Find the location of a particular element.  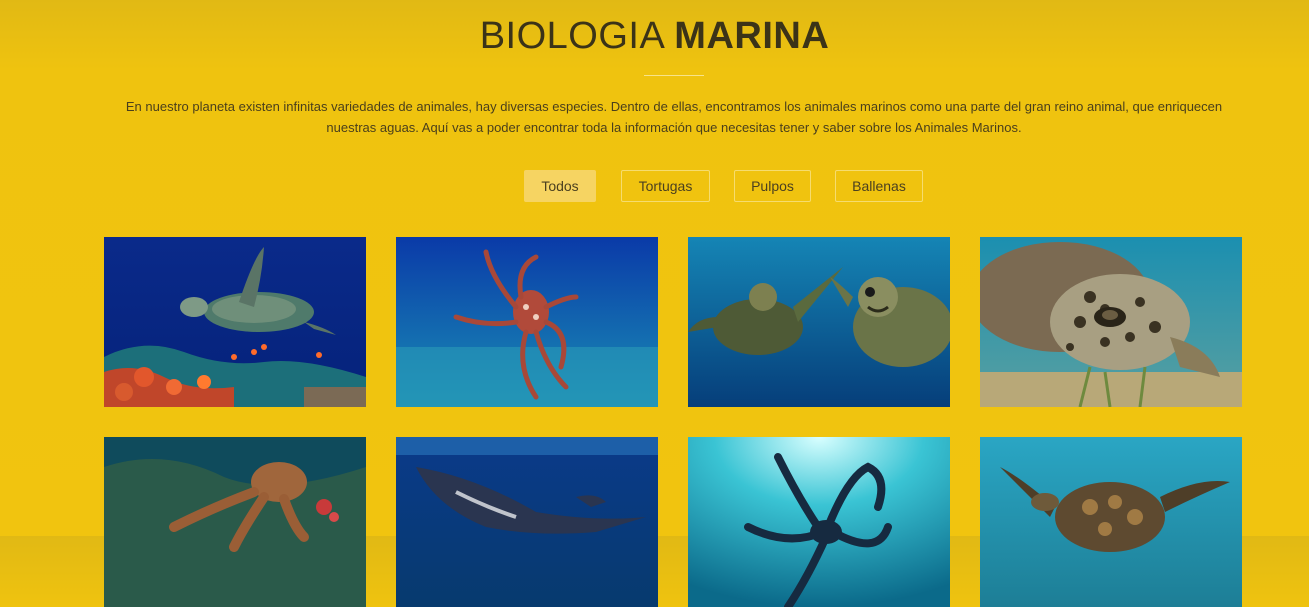

page-title: BIOLOGIA MARINA is located at coordinates (654, 36).